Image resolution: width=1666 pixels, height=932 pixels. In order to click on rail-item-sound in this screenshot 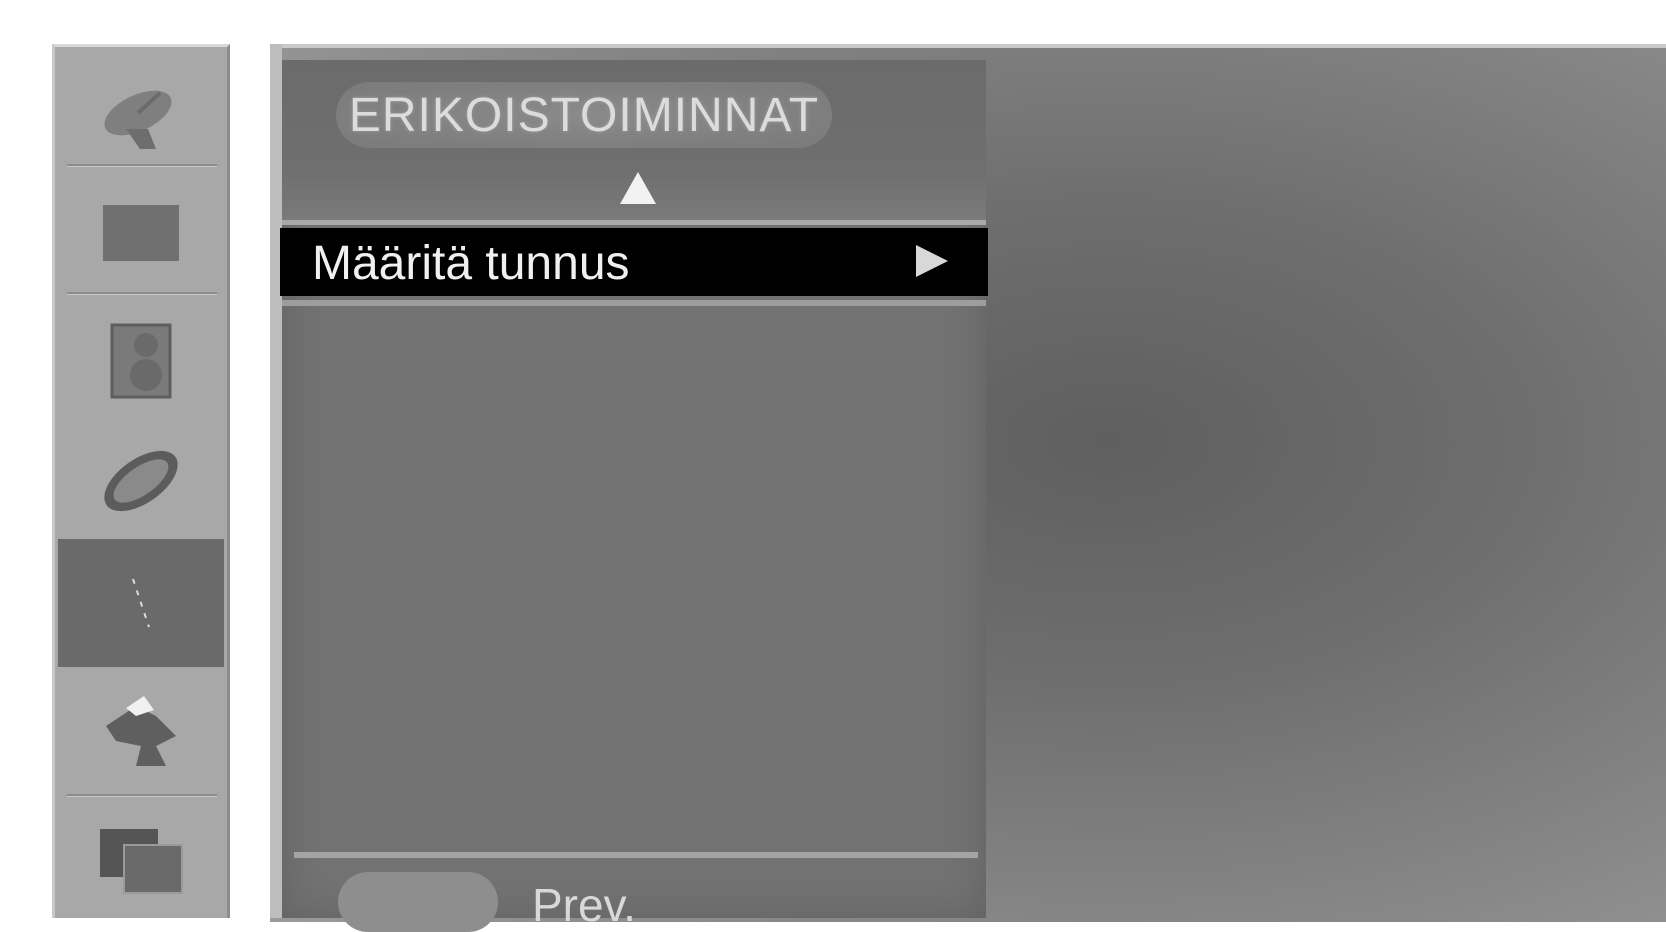, I will do `click(141, 361)`.